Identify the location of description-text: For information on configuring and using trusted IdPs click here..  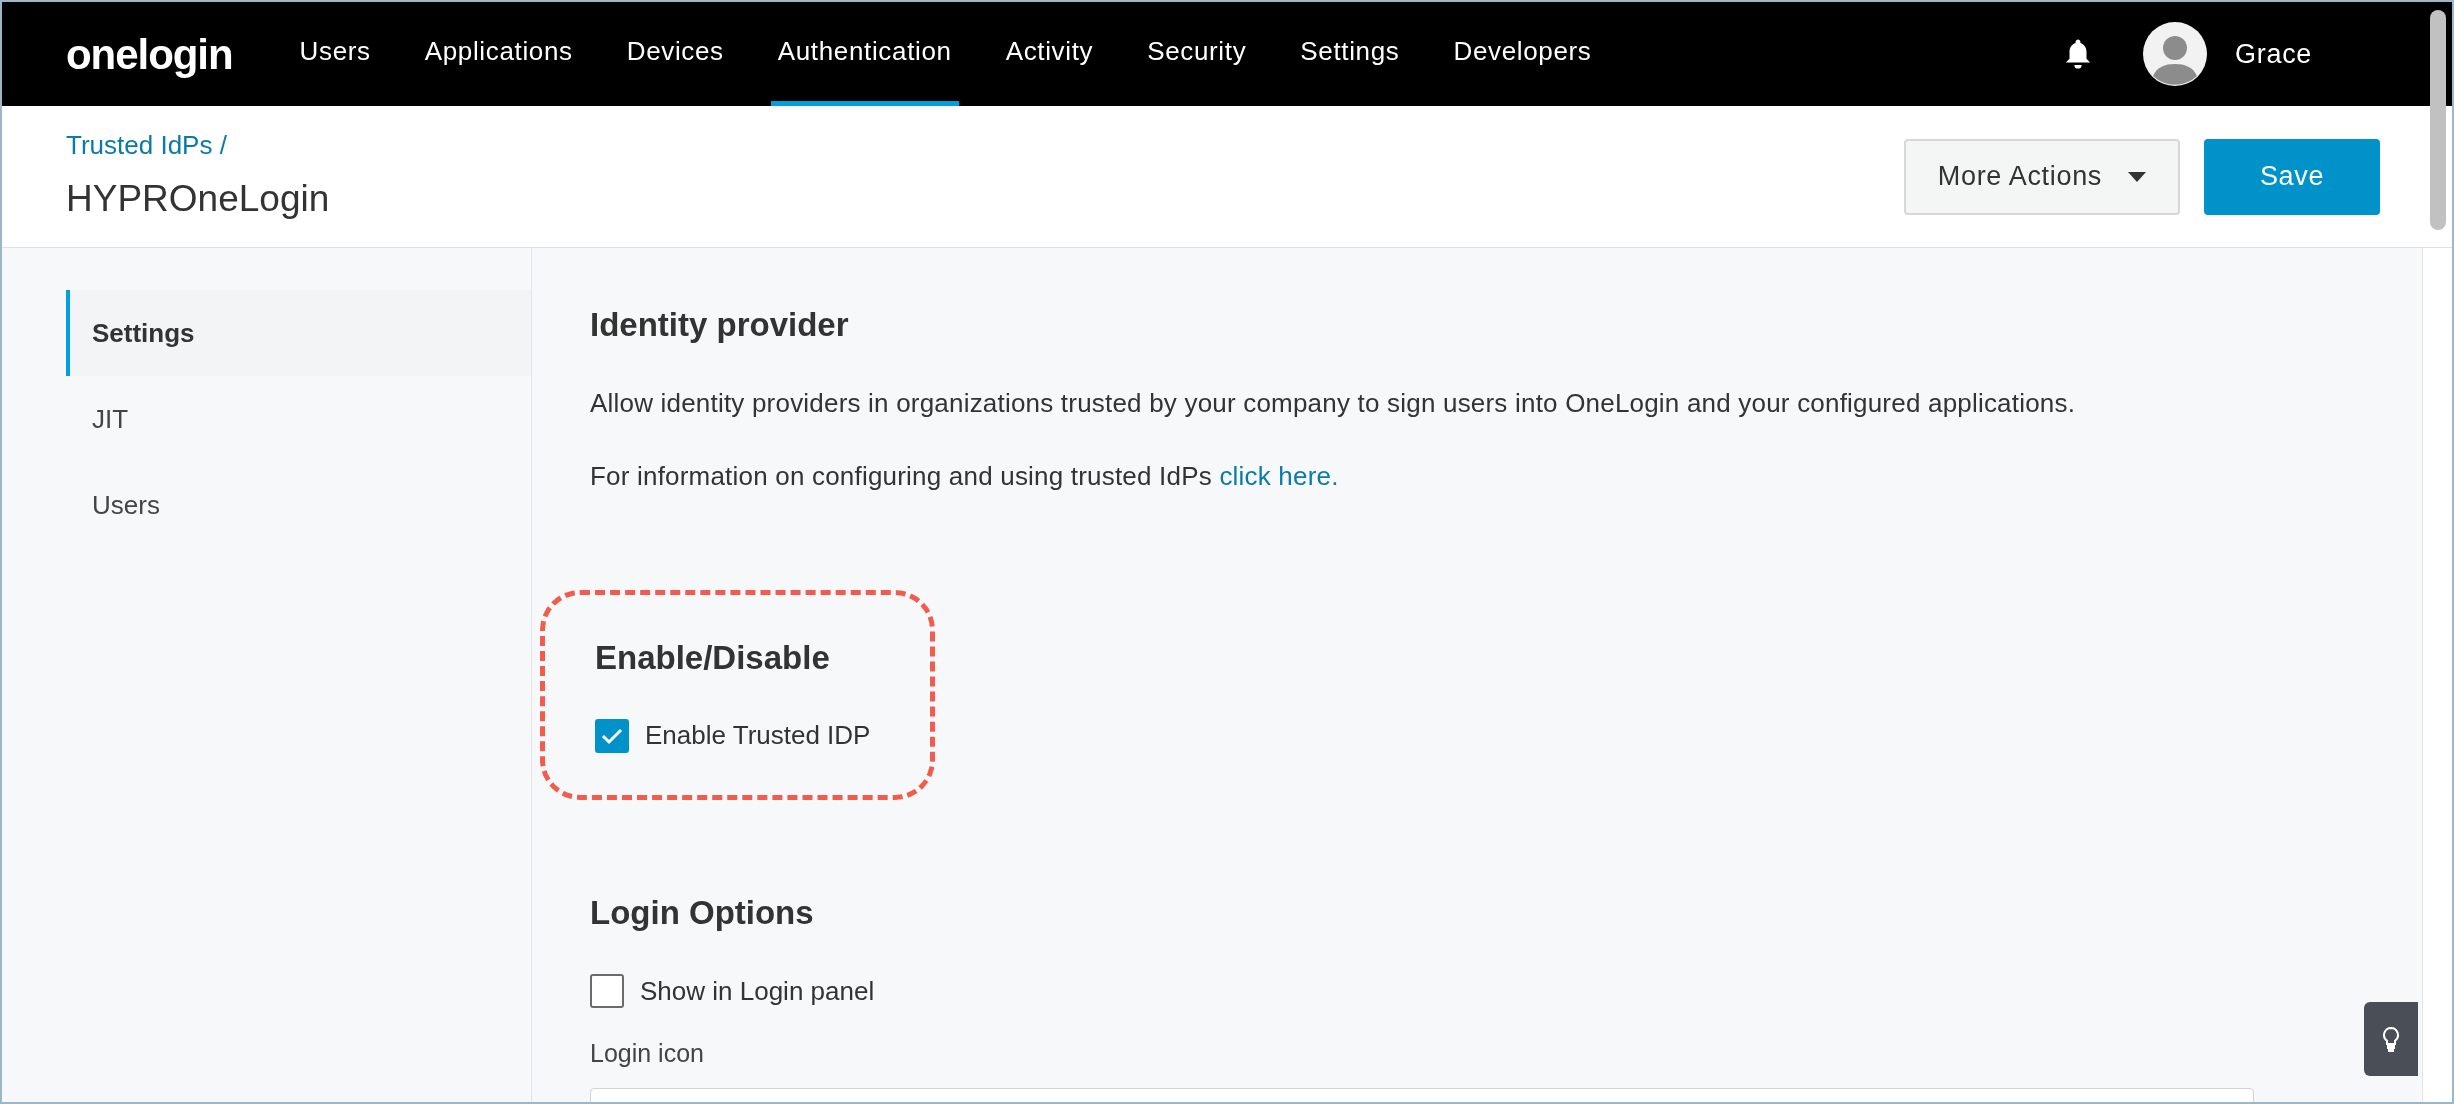
(965, 476).